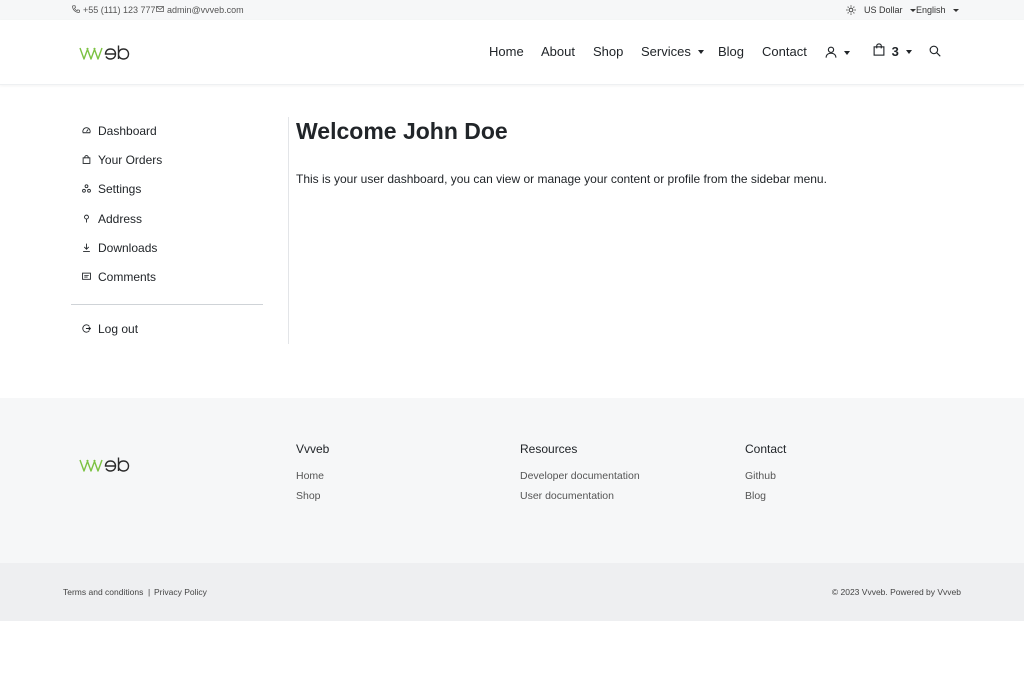 This screenshot has height=689, width=1024. Describe the element at coordinates (666, 51) in the screenshot. I see `nav-services-label: Services` at that location.